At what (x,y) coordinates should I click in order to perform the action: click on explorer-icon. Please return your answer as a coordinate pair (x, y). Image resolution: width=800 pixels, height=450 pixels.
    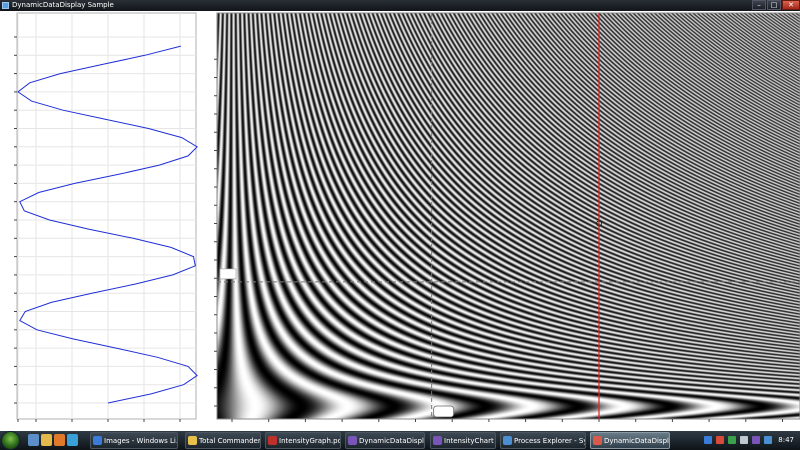
    Looking at the image, I should click on (46, 440).